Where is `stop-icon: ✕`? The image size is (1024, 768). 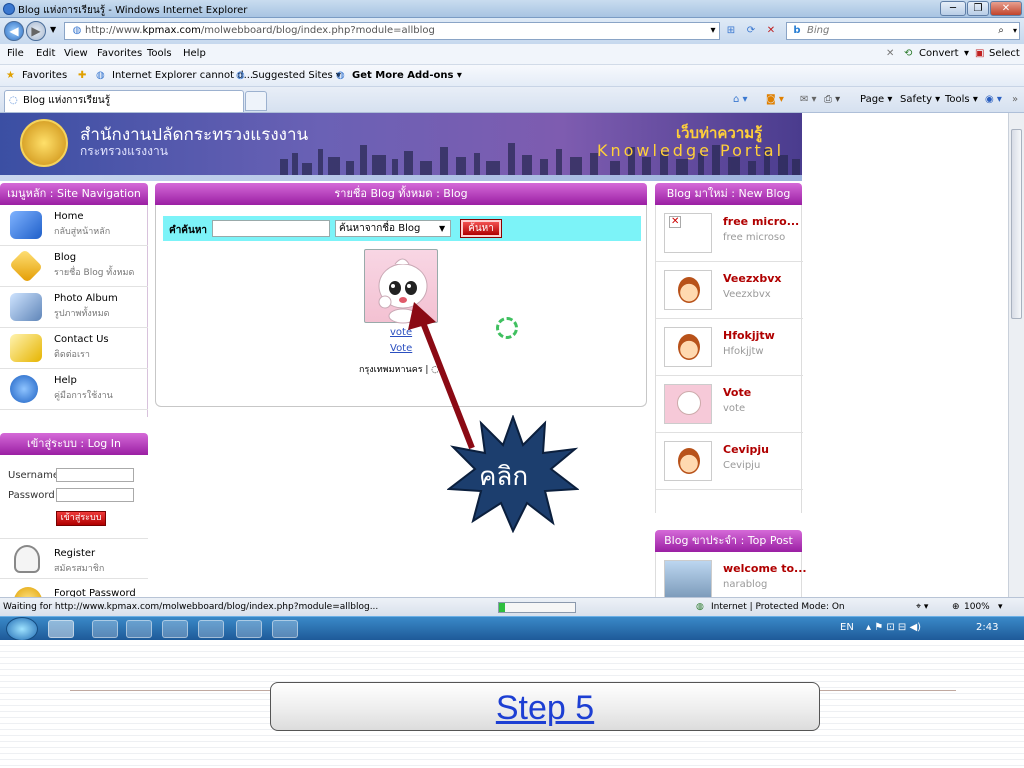 stop-icon: ✕ is located at coordinates (771, 31).